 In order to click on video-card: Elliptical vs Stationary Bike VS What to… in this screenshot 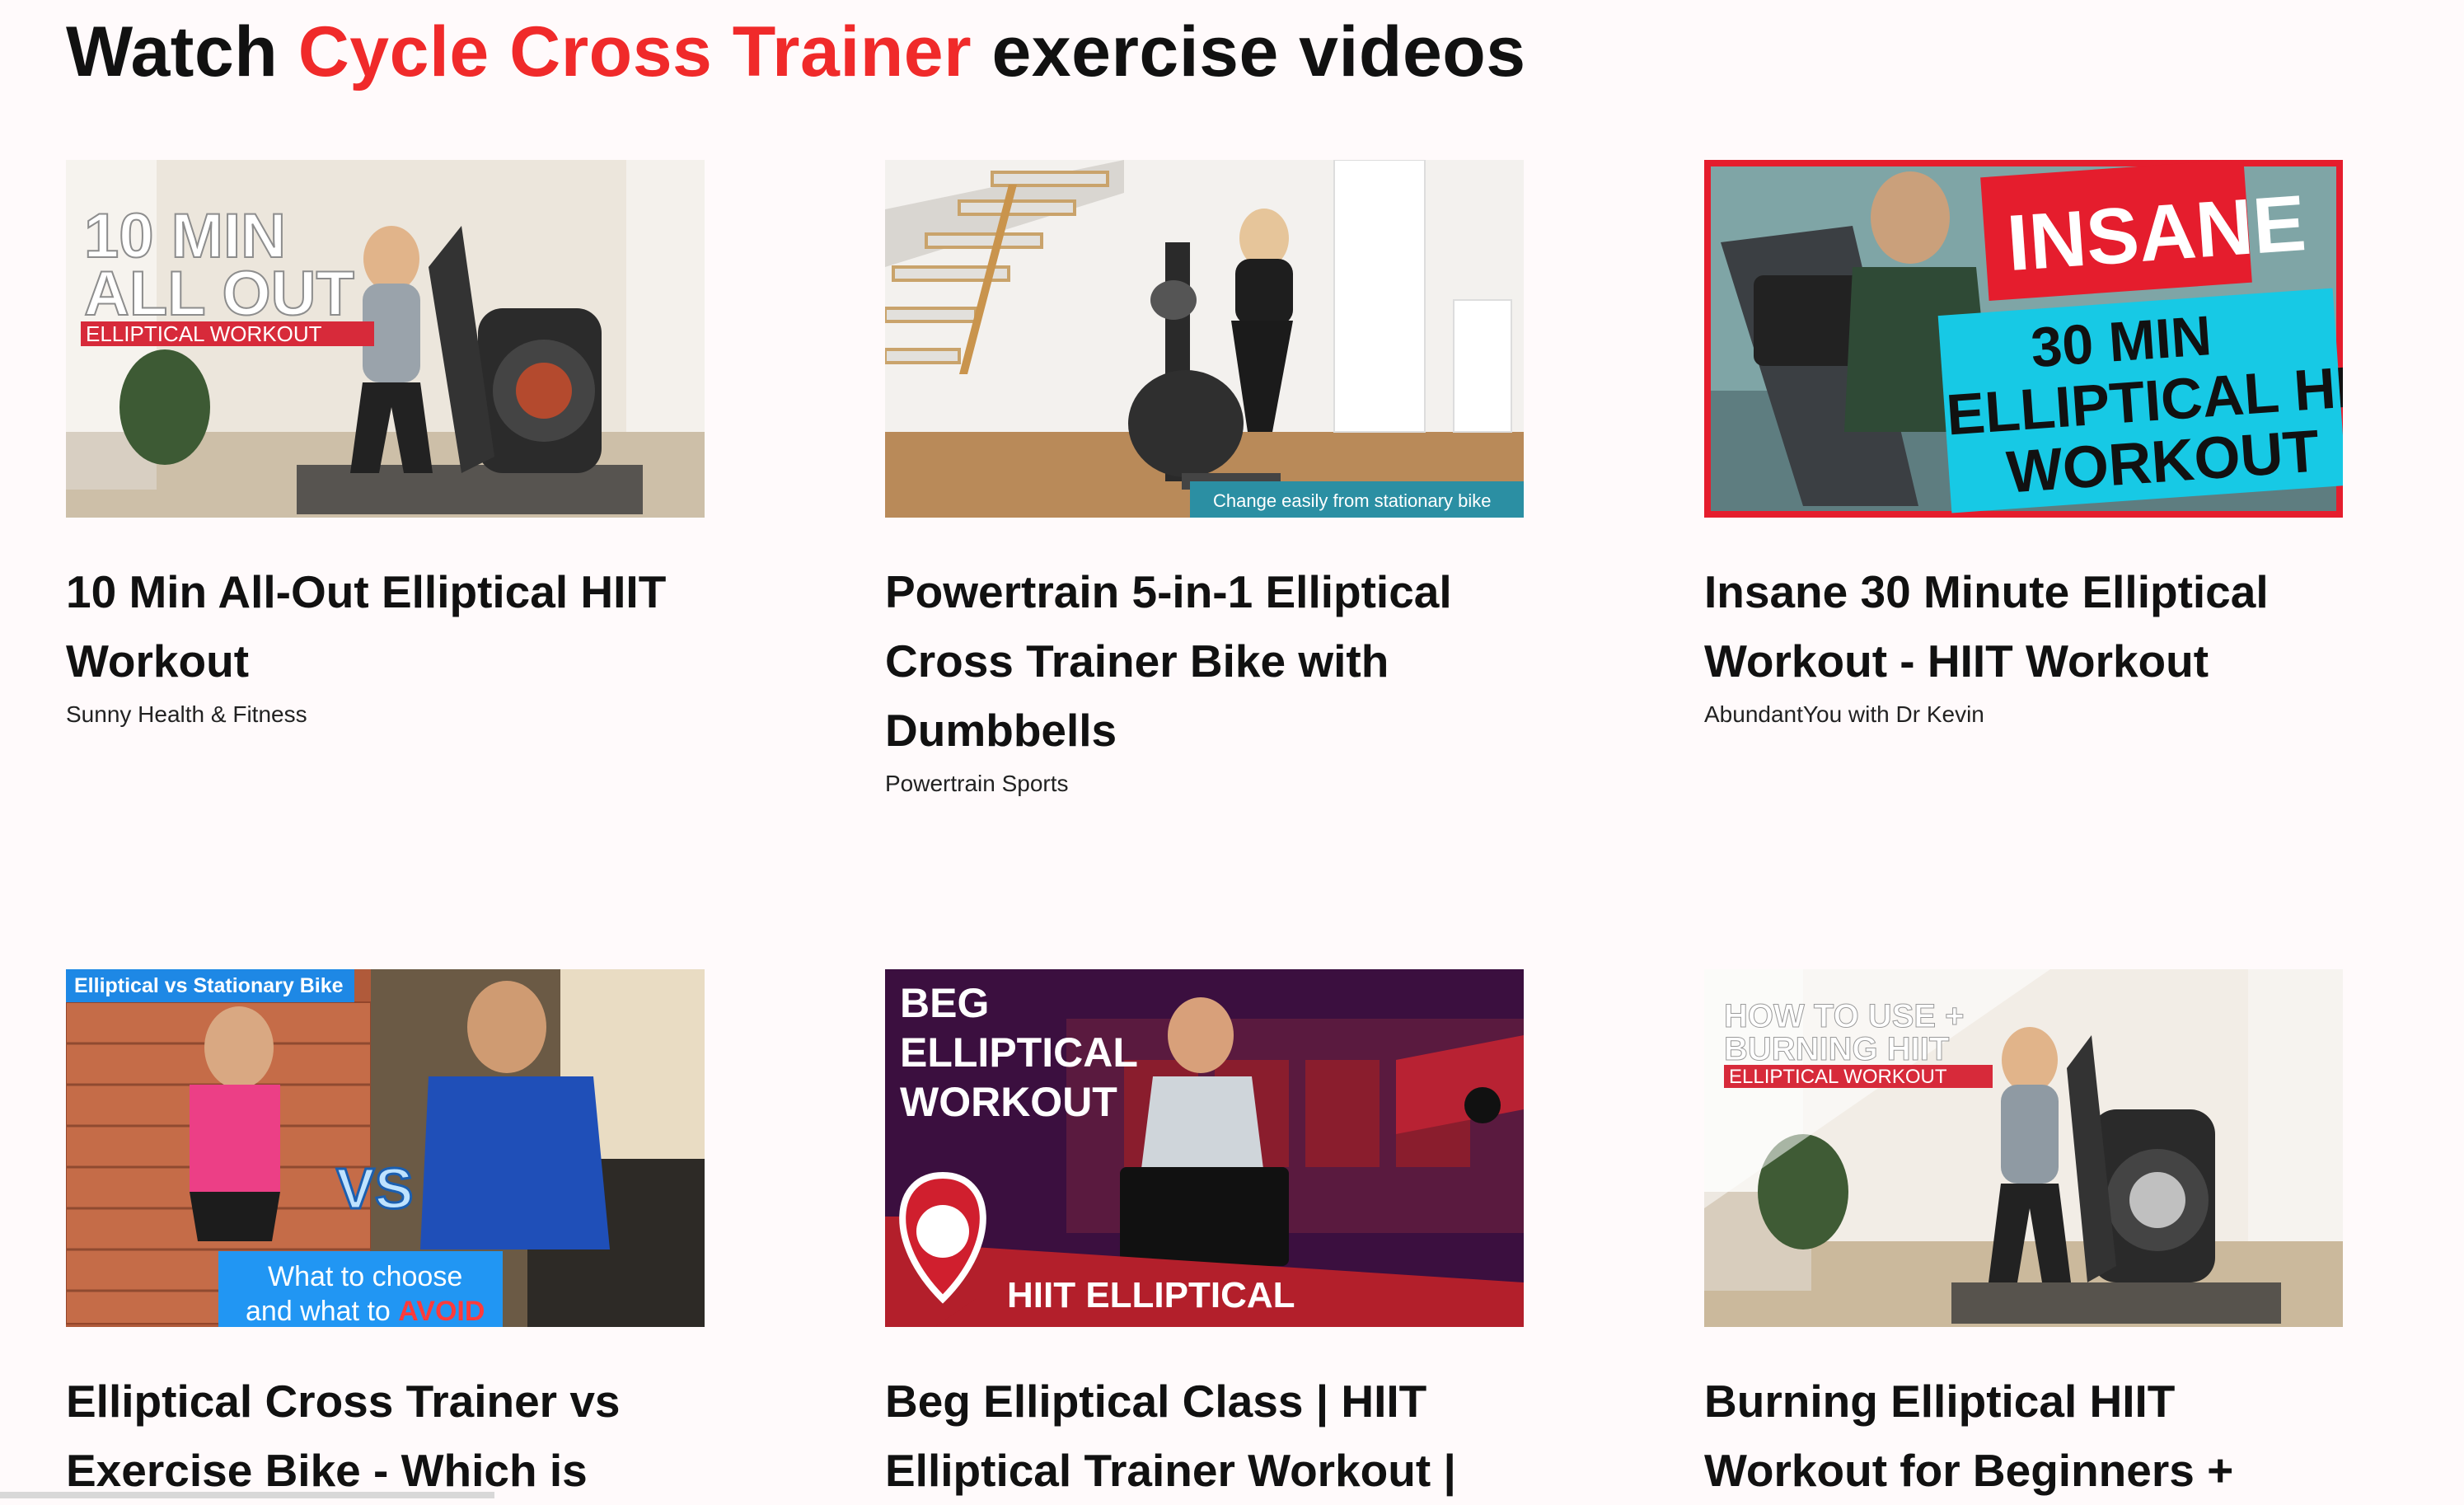, I will do `click(386, 1237)`.